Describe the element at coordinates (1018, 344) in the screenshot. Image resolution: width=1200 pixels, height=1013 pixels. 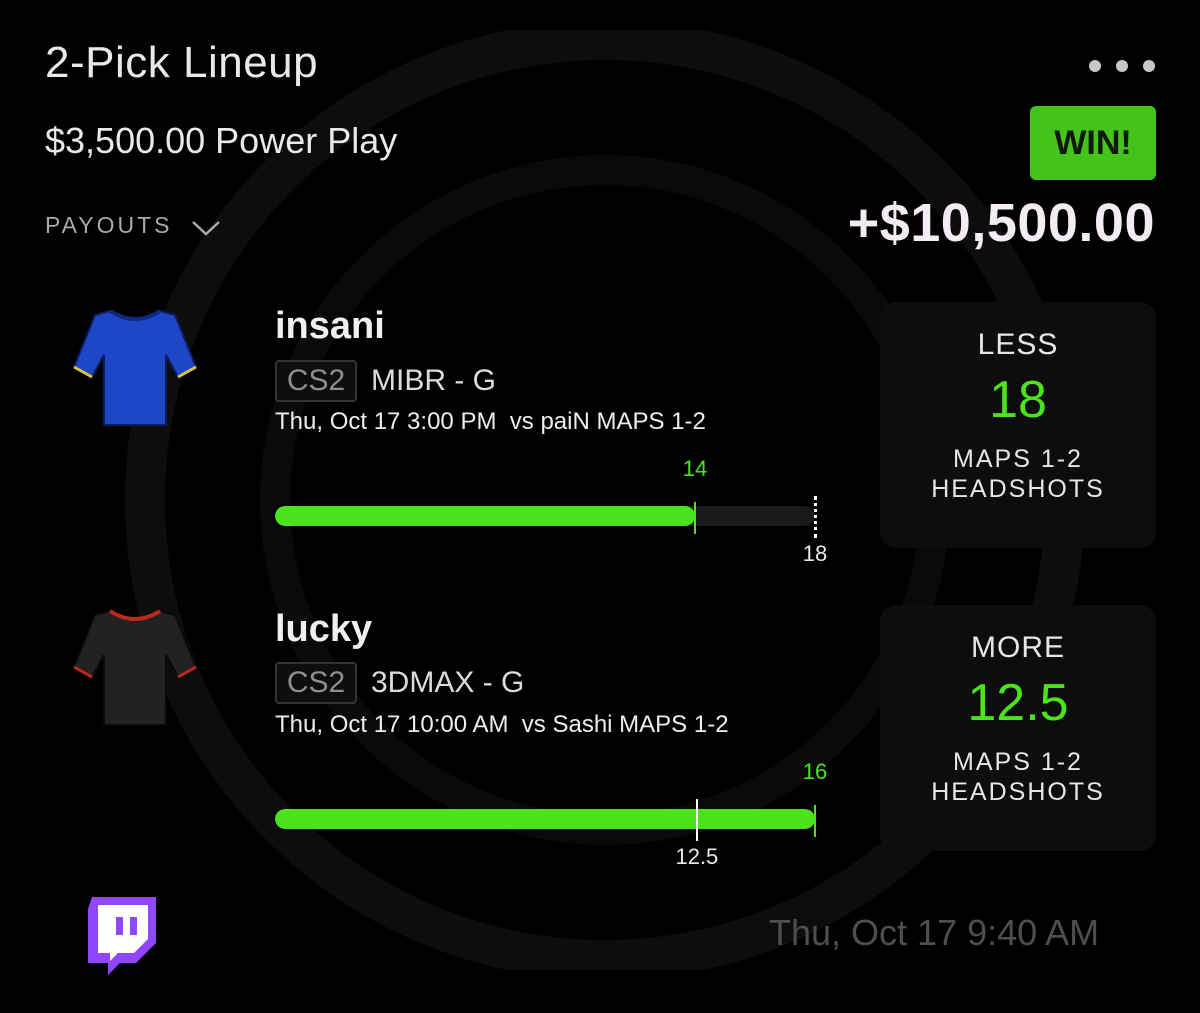
I see `pick-direction: LESS` at that location.